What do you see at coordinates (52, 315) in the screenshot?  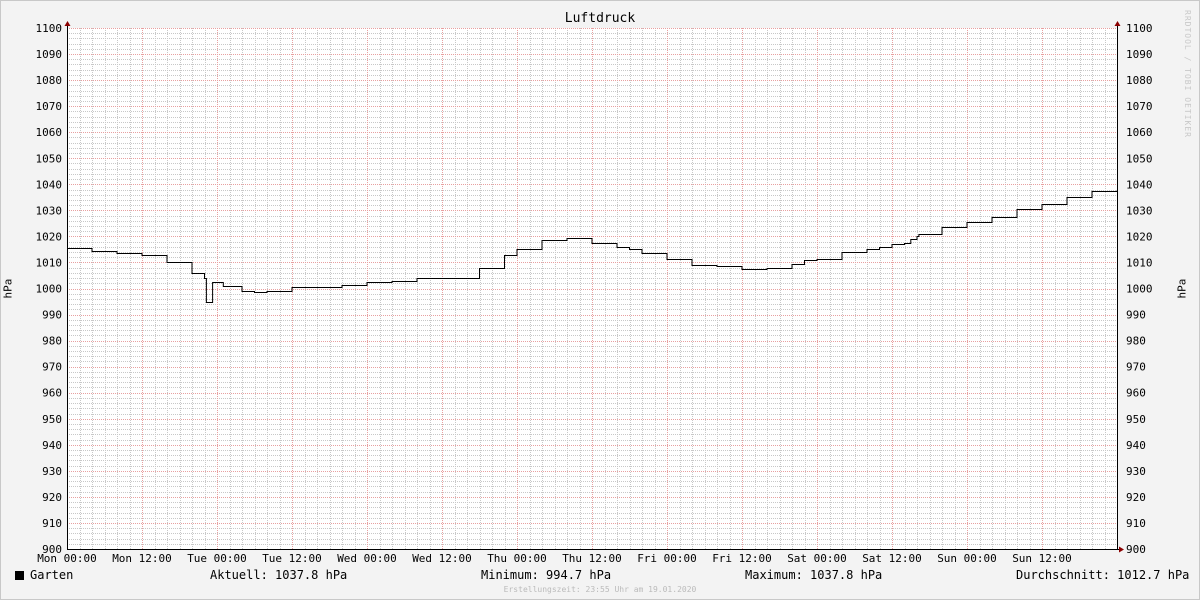 I see `y-tick-label-left: 990` at bounding box center [52, 315].